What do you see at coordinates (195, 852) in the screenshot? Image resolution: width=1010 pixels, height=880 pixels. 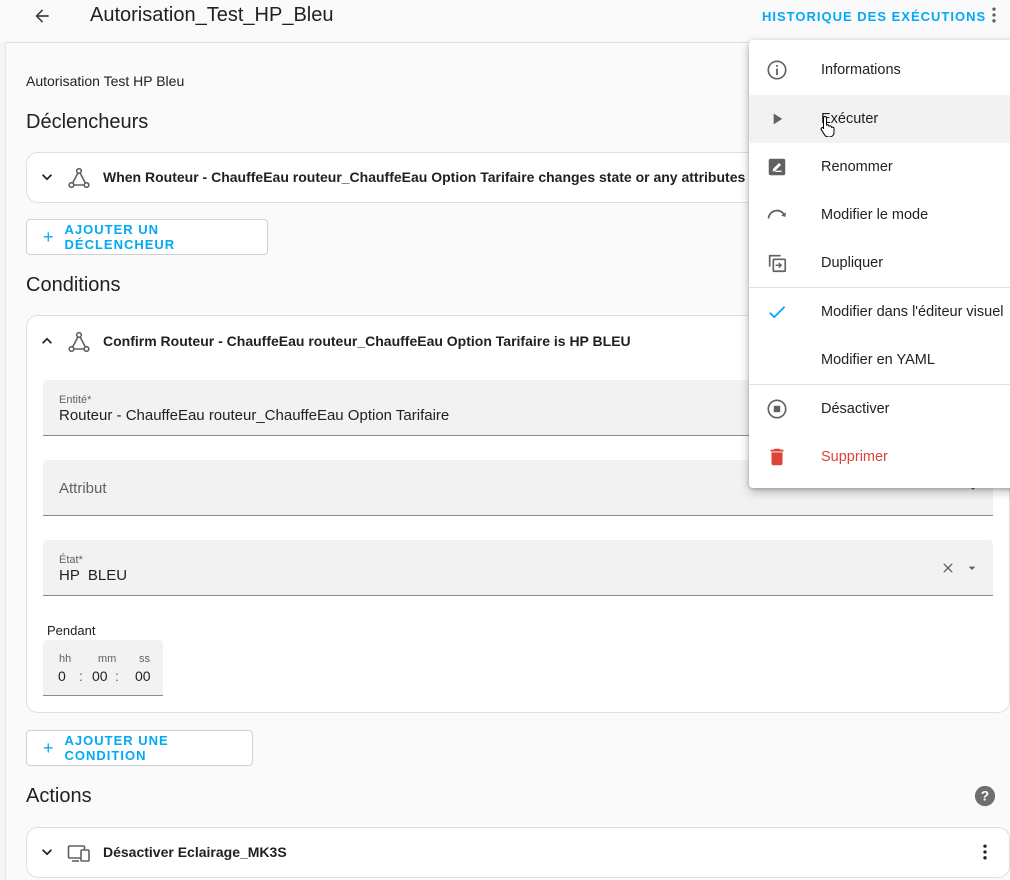 I see `action-label: Désactiver Eclairage_MK3S` at bounding box center [195, 852].